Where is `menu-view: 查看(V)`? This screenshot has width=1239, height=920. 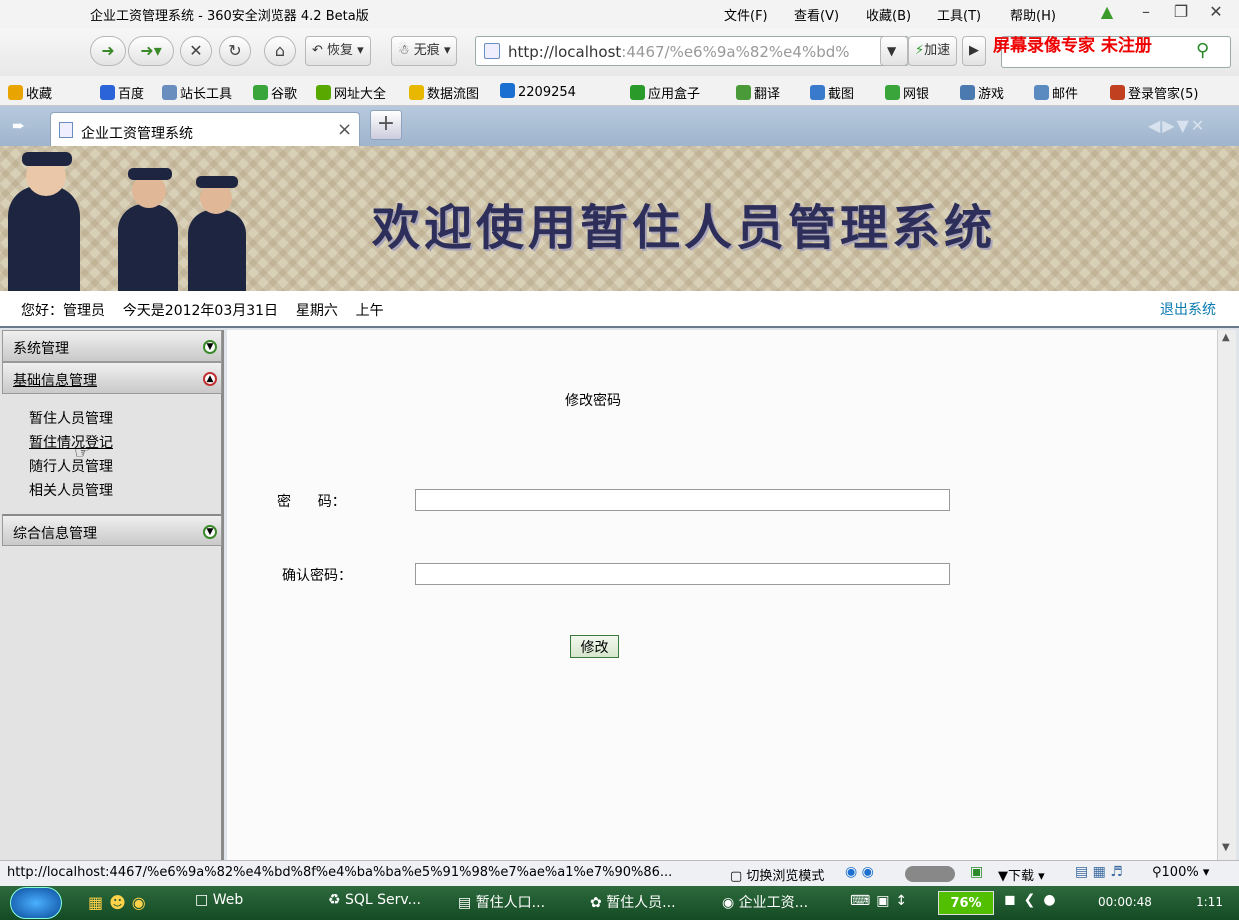
menu-view: 查看(V) is located at coordinates (816, 14).